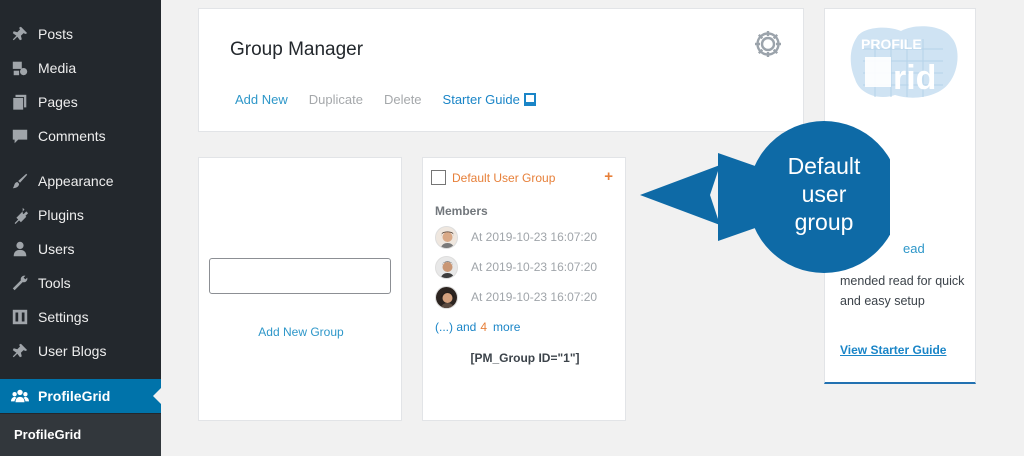  Describe the element at coordinates (74, 396) in the screenshot. I see `menu-label: ProfileGrid` at that location.